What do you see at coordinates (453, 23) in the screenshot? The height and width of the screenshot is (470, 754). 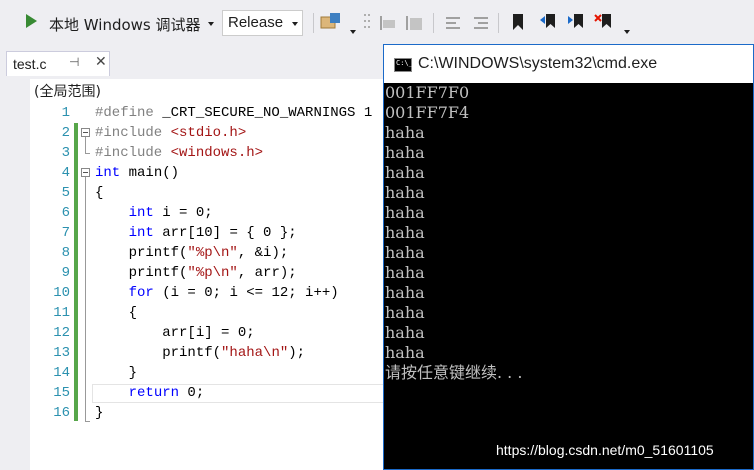 I see `comment-icon` at bounding box center [453, 23].